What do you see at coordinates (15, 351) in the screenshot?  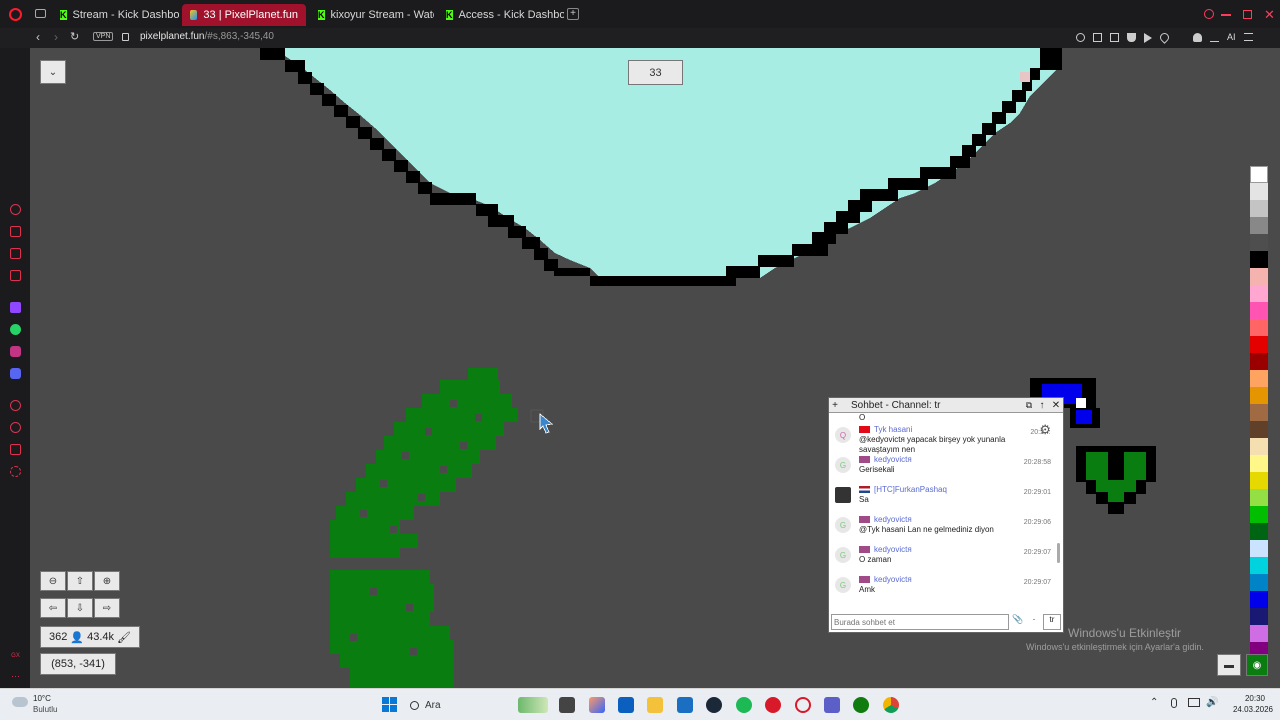 I see `instagram-icon` at bounding box center [15, 351].